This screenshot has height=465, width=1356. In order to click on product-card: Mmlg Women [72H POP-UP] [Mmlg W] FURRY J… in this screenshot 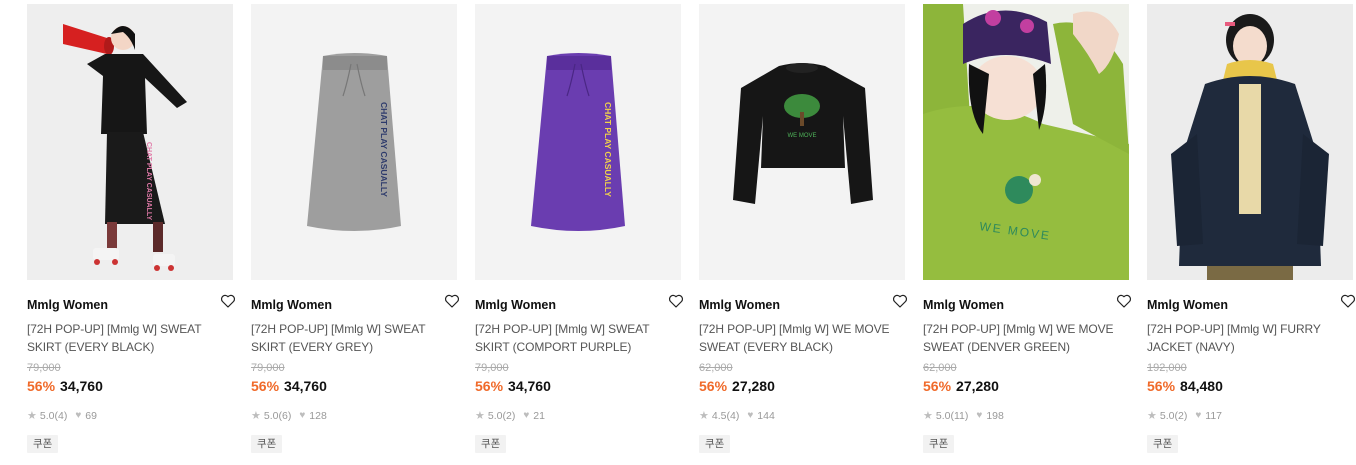, I will do `click(1251, 228)`.